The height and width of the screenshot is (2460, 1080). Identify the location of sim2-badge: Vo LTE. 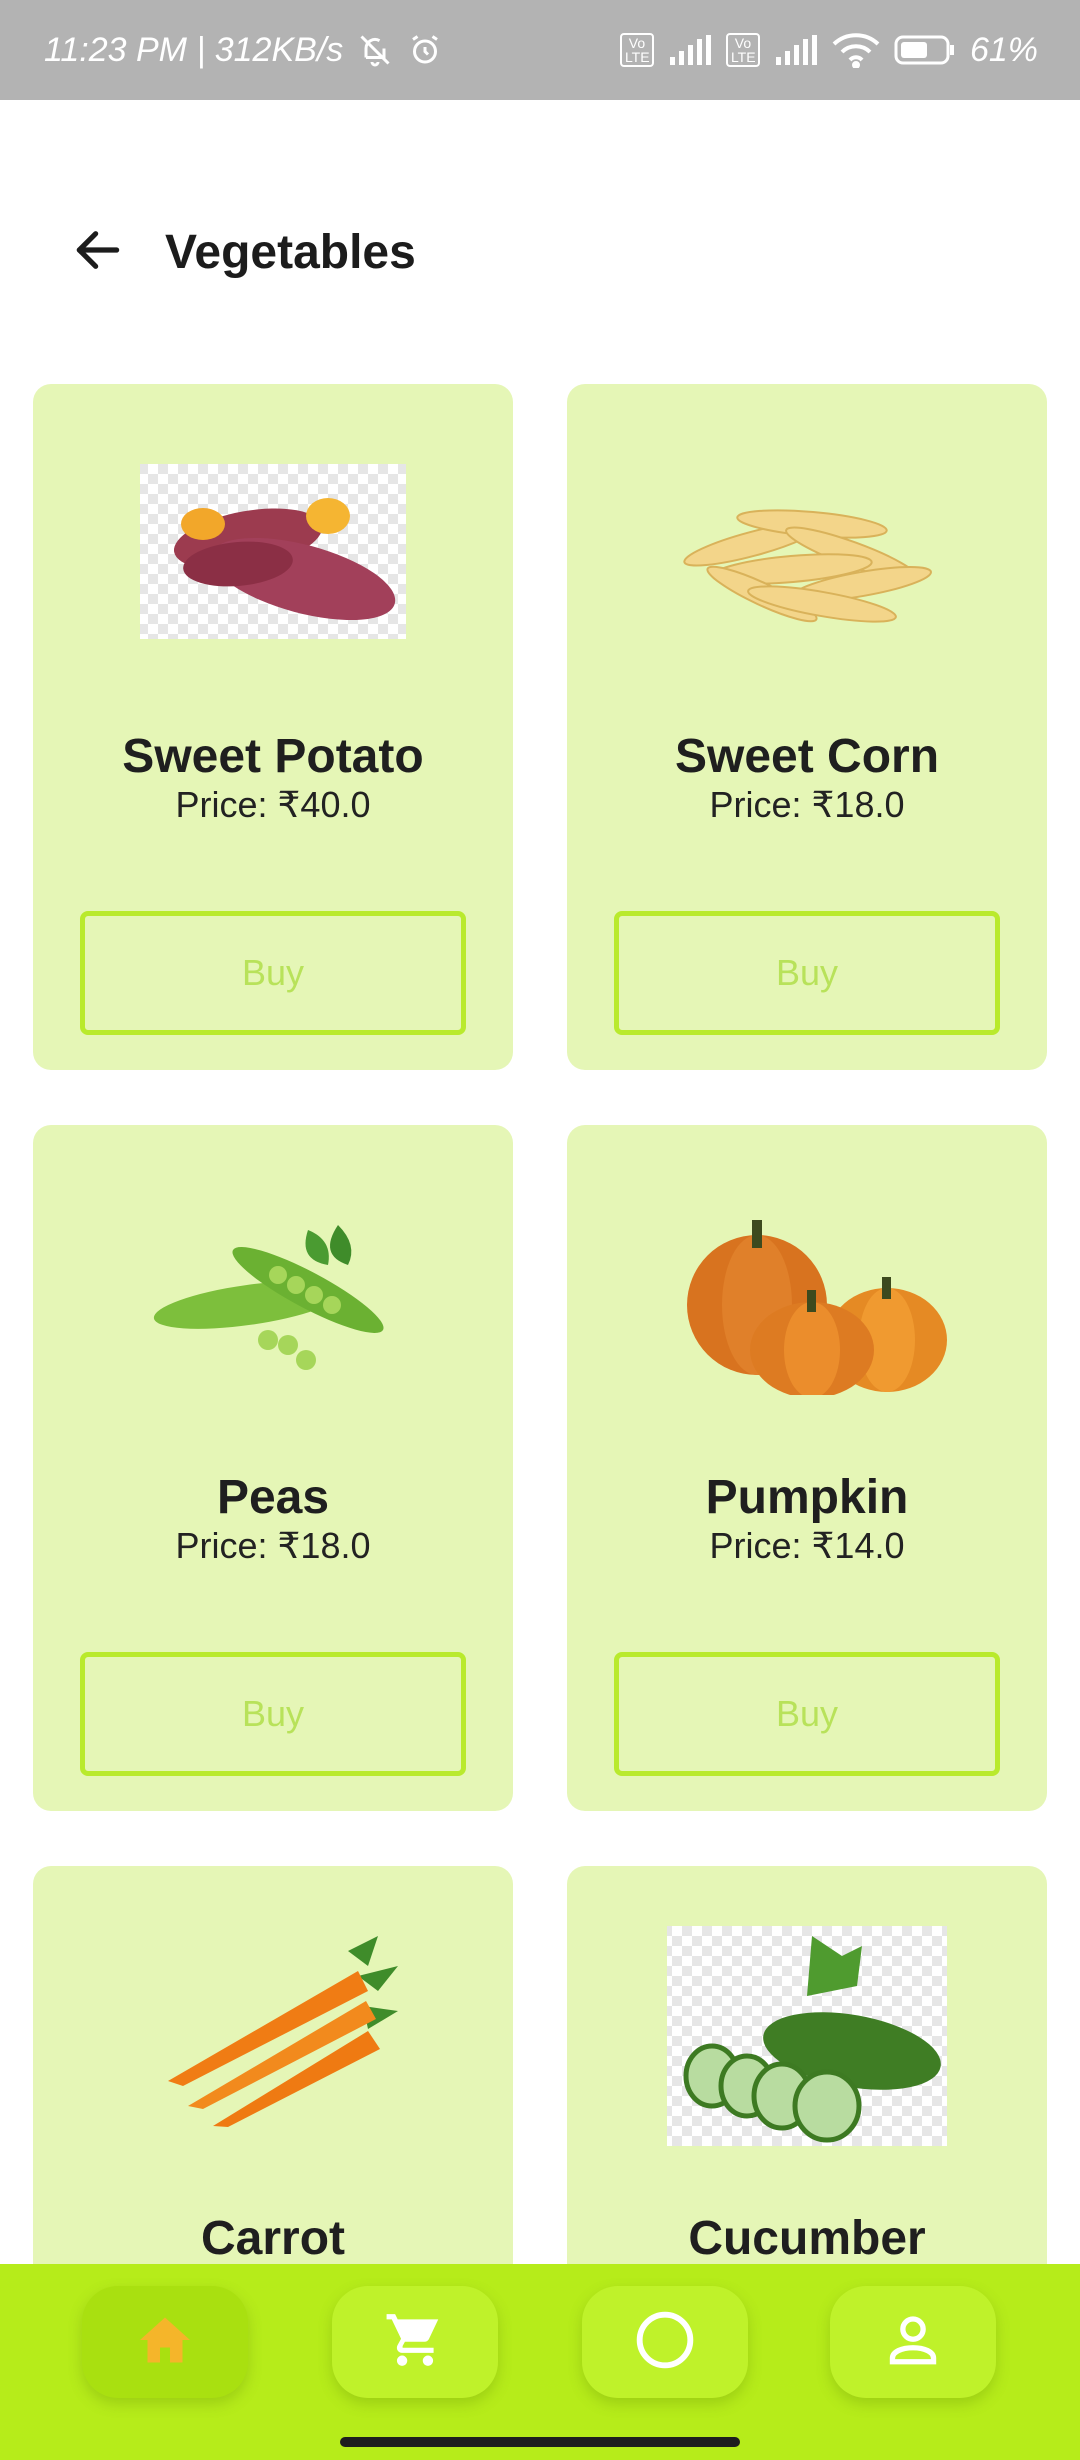
(742, 50).